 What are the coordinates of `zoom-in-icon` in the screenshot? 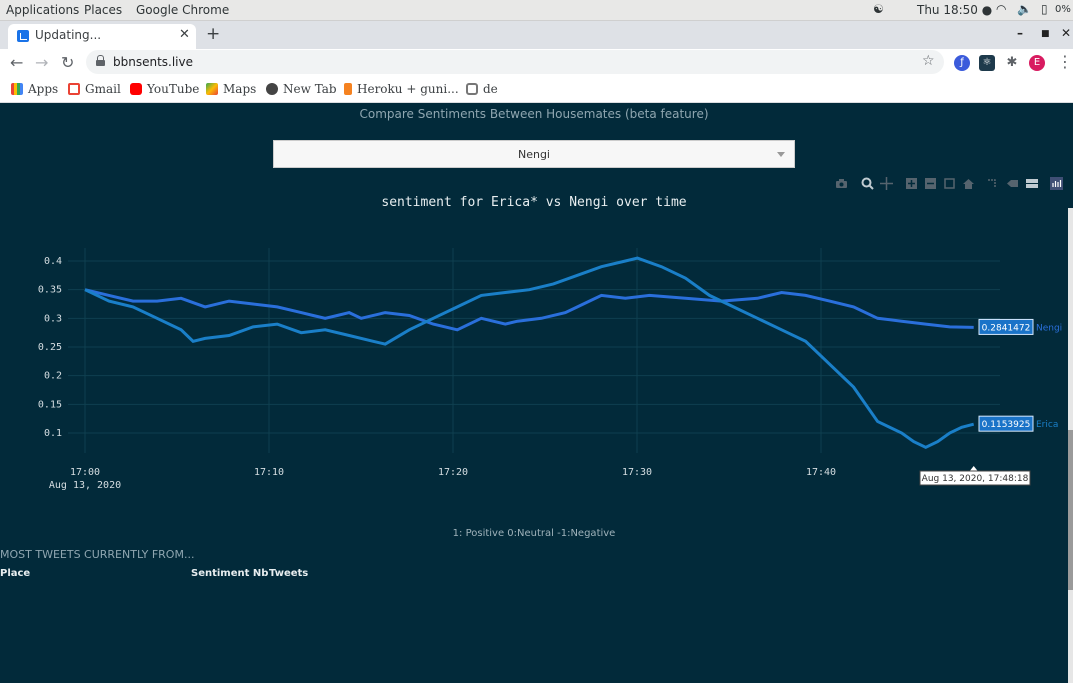 It's located at (911, 183).